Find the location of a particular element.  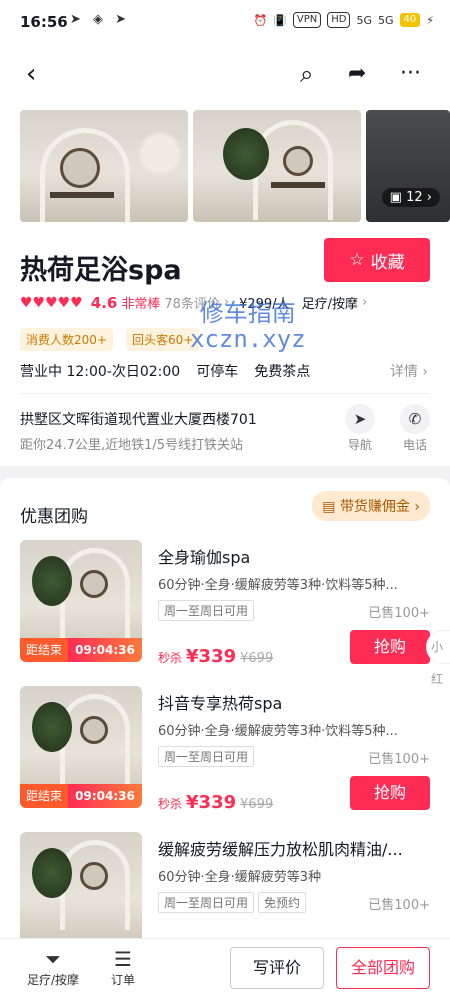

search-icon: ⌕ is located at coordinates (306, 74).